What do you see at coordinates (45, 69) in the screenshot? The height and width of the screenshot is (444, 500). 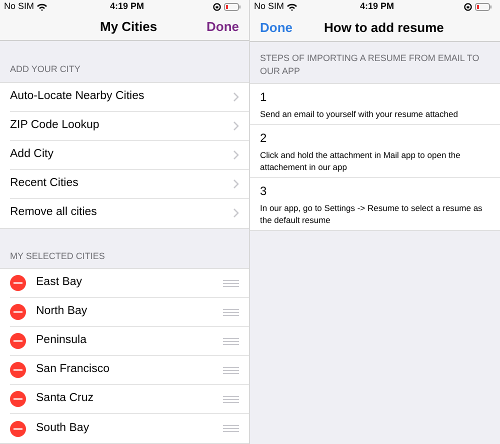 I see `section-header: ADD YOUR CITY` at bounding box center [45, 69].